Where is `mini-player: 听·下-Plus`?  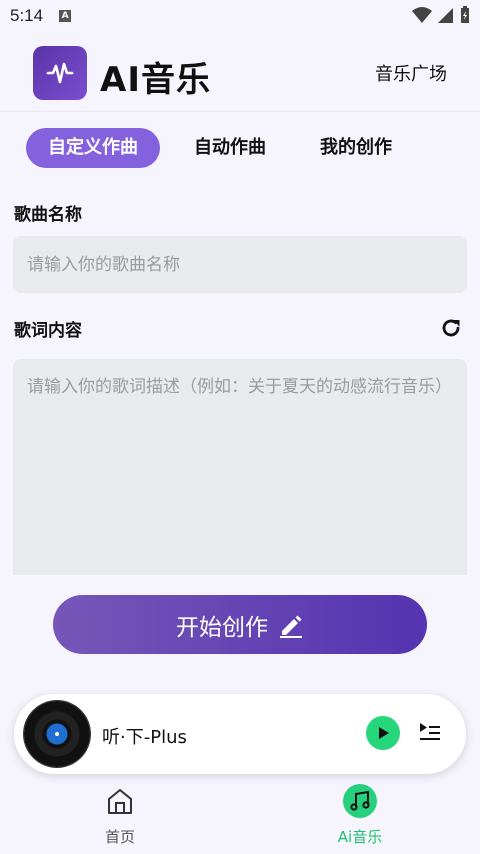
mini-player: 听·下-Plus is located at coordinates (240, 734).